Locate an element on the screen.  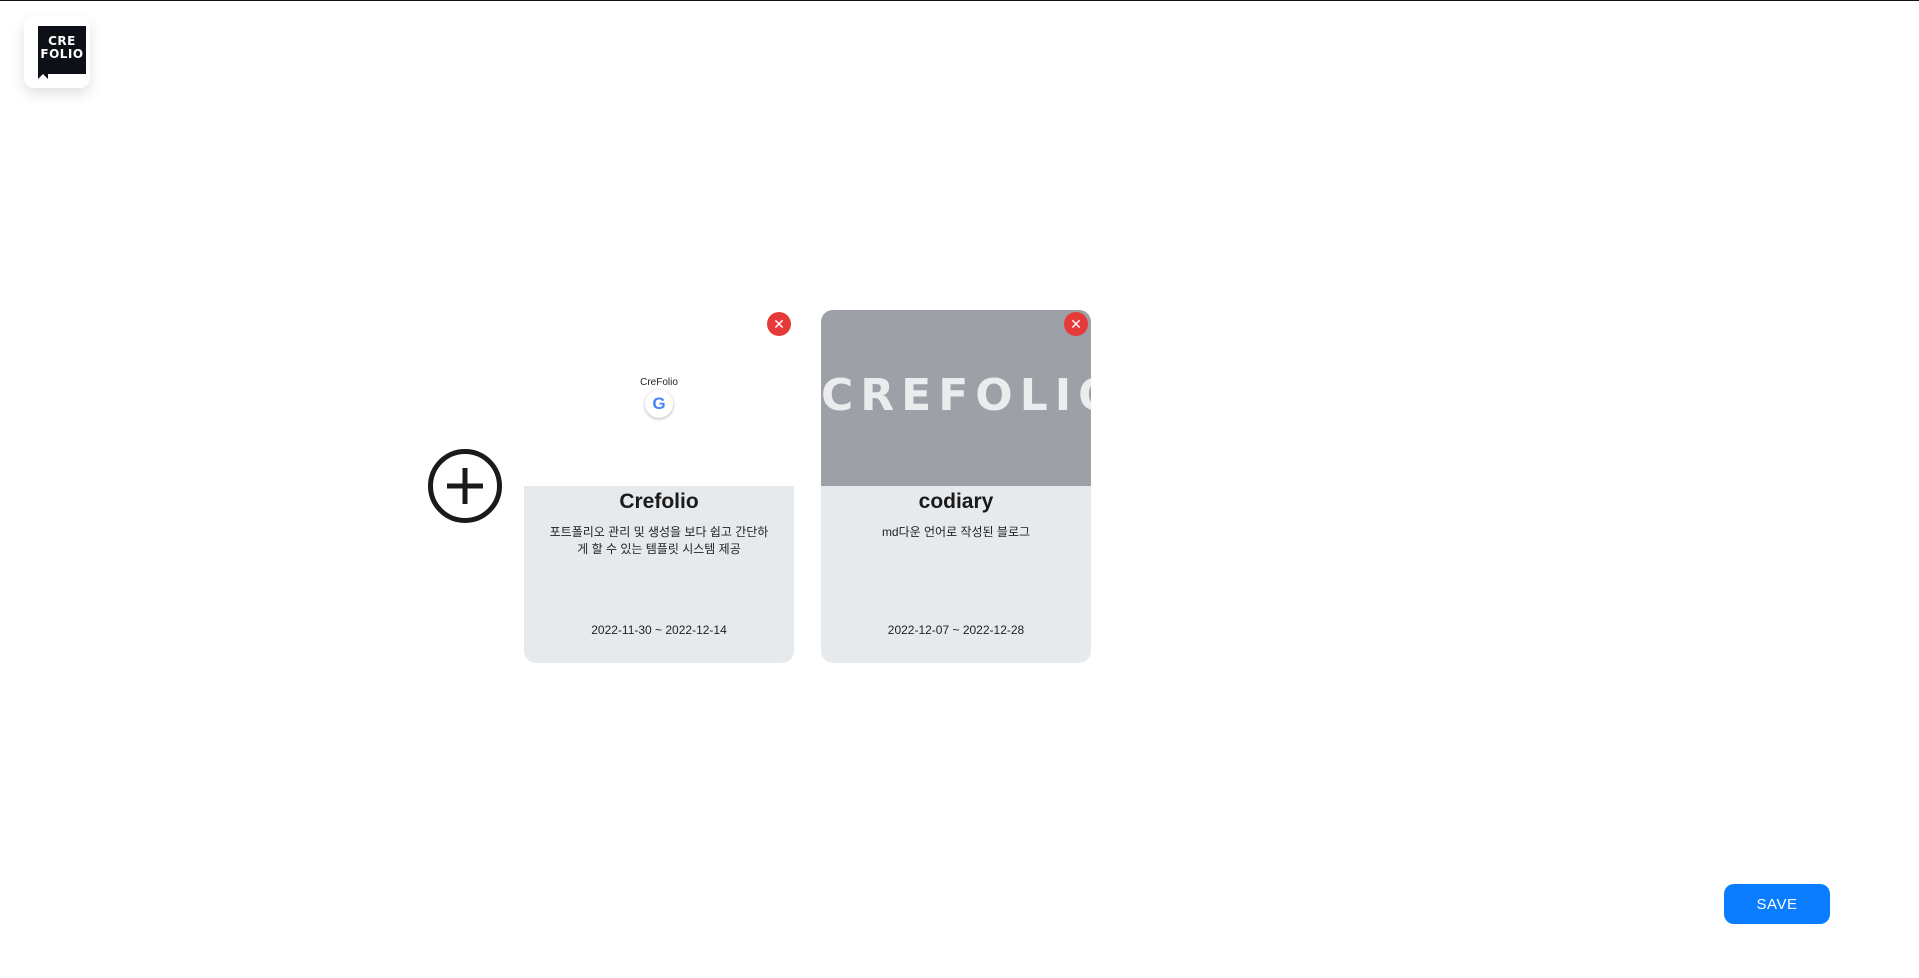
project-description: md다운 언어로 작성된 블로그 is located at coordinates (956, 532).